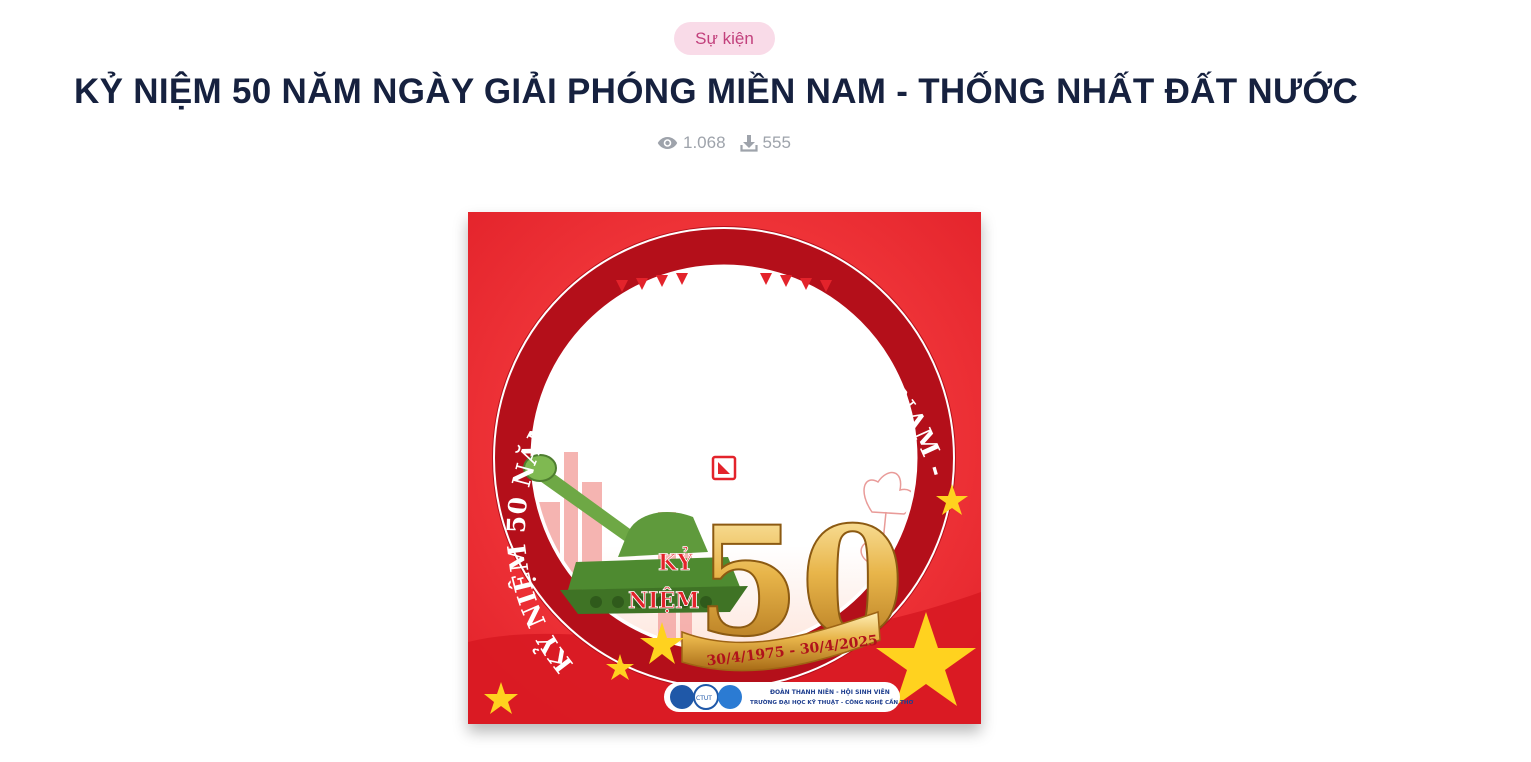  Describe the element at coordinates (830, 692) in the screenshot. I see `frame-org-line1: ĐOÀN THANH NIÊN - HỘI SINH VIÊN` at that location.